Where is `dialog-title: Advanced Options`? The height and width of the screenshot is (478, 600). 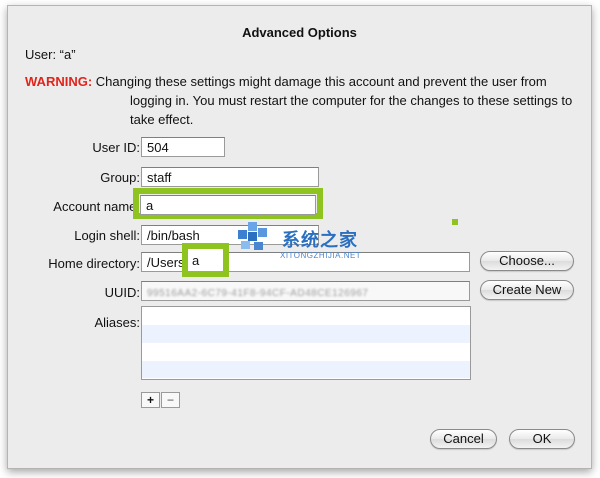
dialog-title: Advanced Options is located at coordinates (299, 32).